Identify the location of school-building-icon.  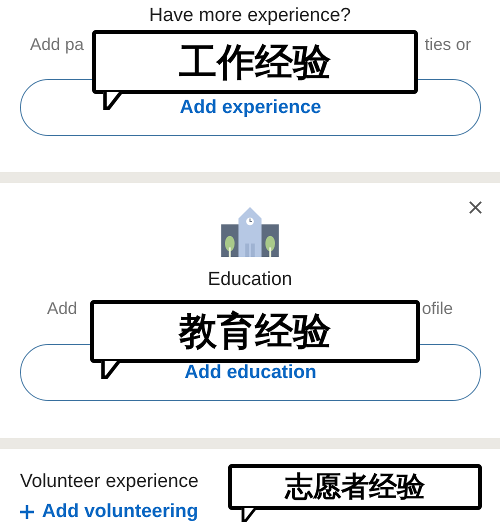
(250, 232).